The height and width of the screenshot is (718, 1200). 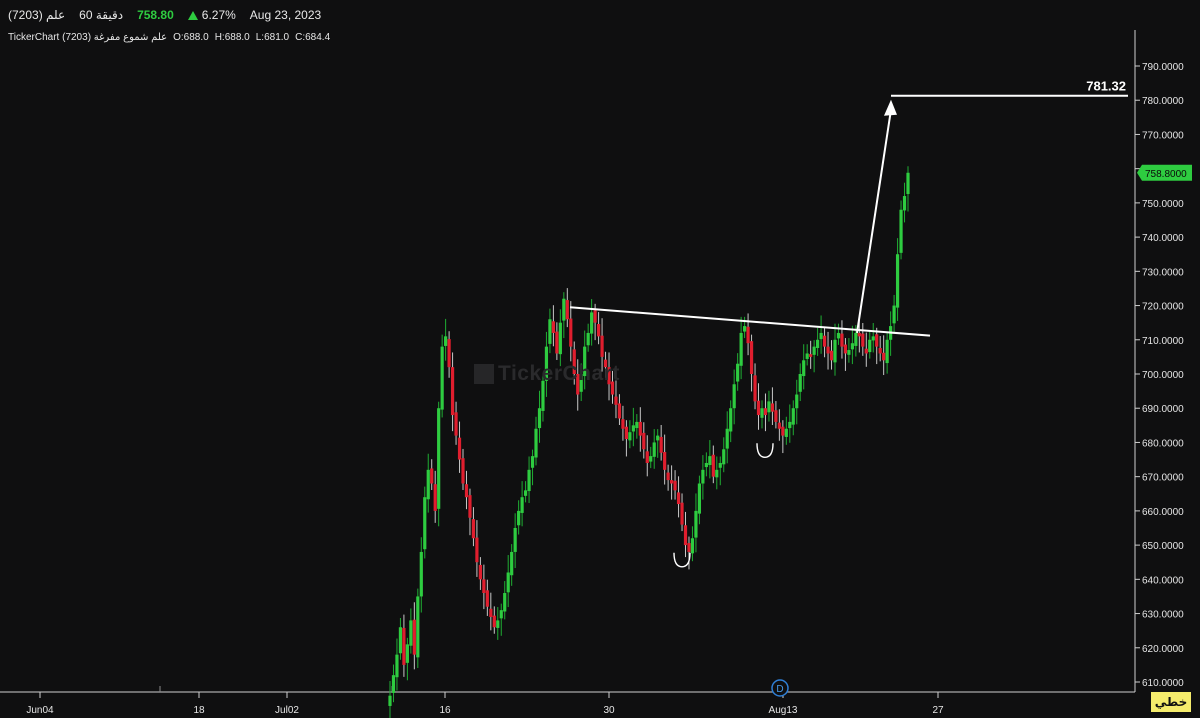 I want to click on quote-date: Aug 23, 2023, so click(x=285, y=15).